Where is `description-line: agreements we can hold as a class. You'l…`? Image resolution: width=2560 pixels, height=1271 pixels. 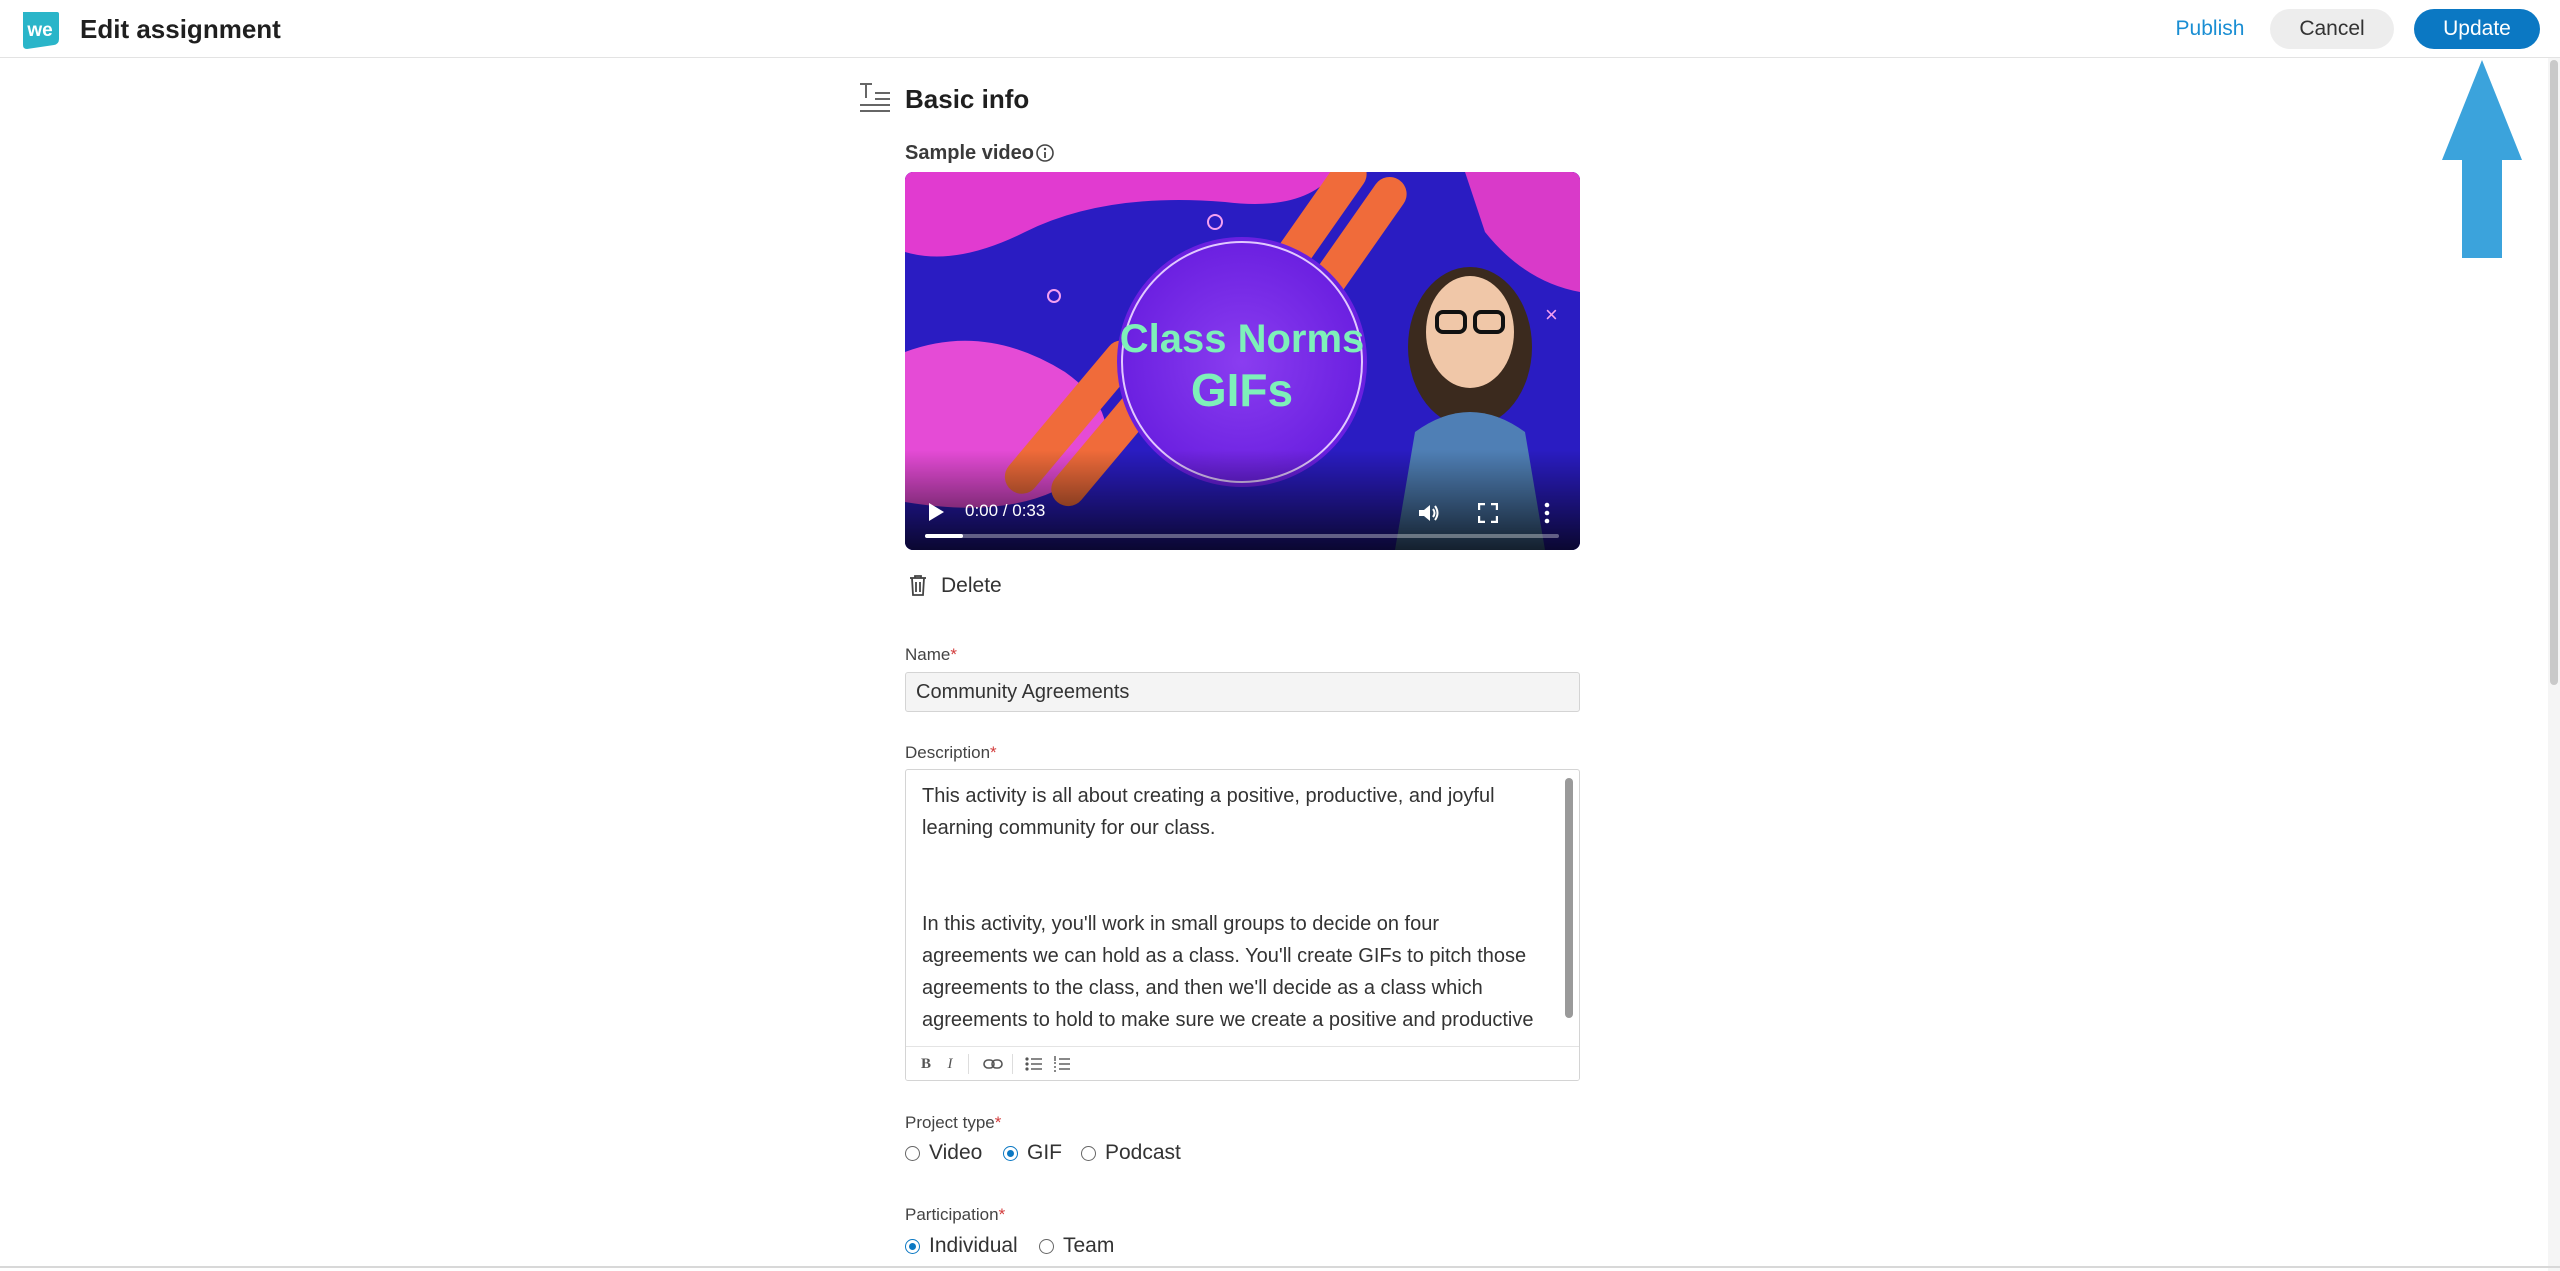
description-line: agreements we can hold as a class. You'l… is located at coordinates (1224, 956).